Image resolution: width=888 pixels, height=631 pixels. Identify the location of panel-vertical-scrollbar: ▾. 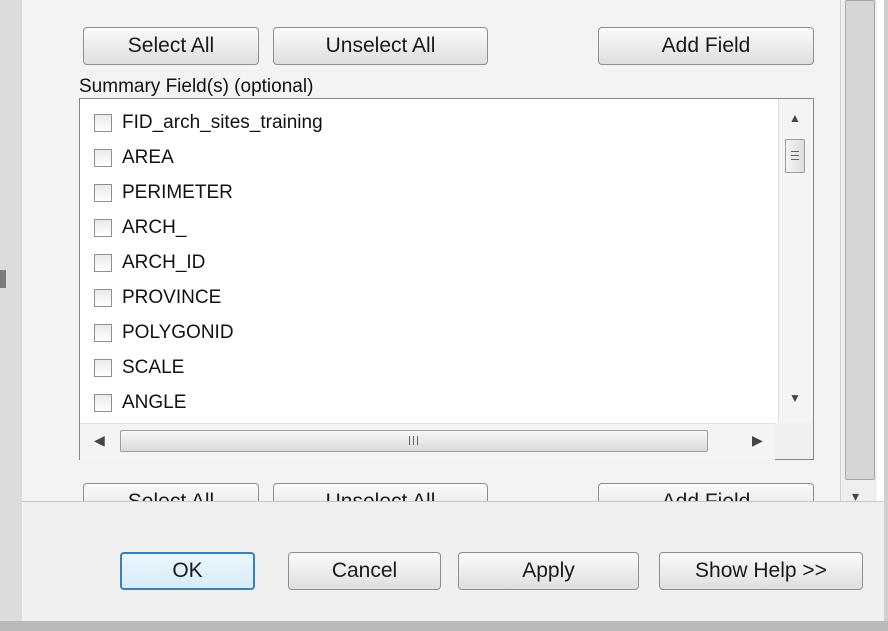
(858, 252).